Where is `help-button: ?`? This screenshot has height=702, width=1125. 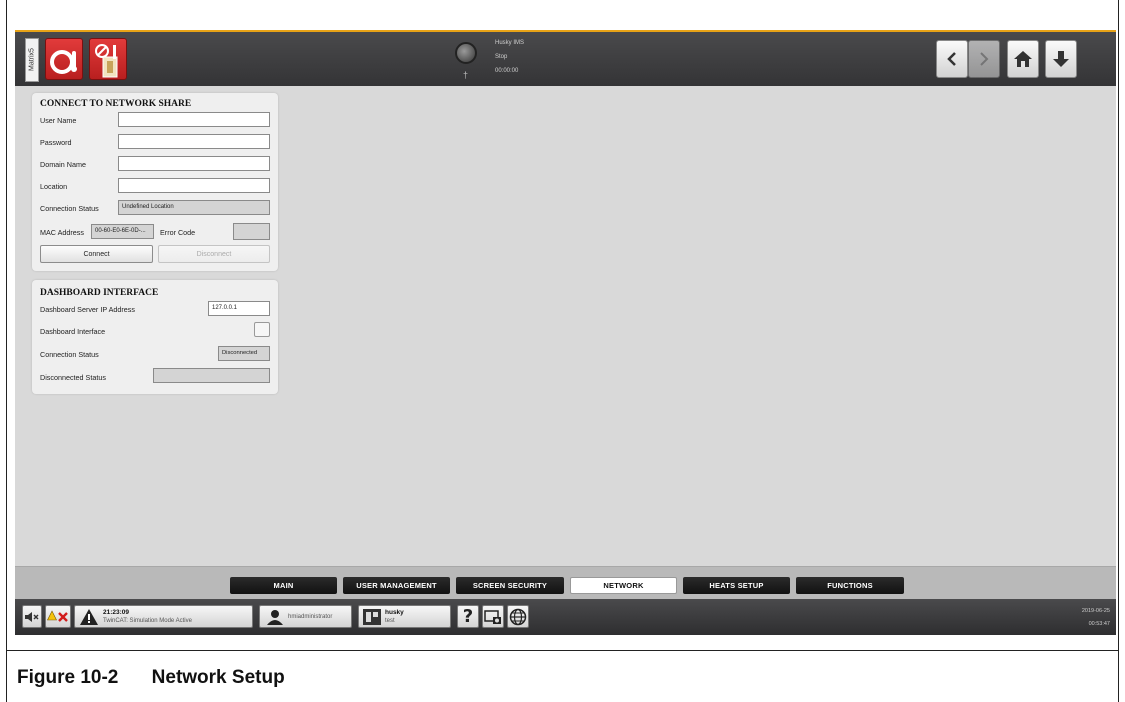 help-button: ? is located at coordinates (468, 616).